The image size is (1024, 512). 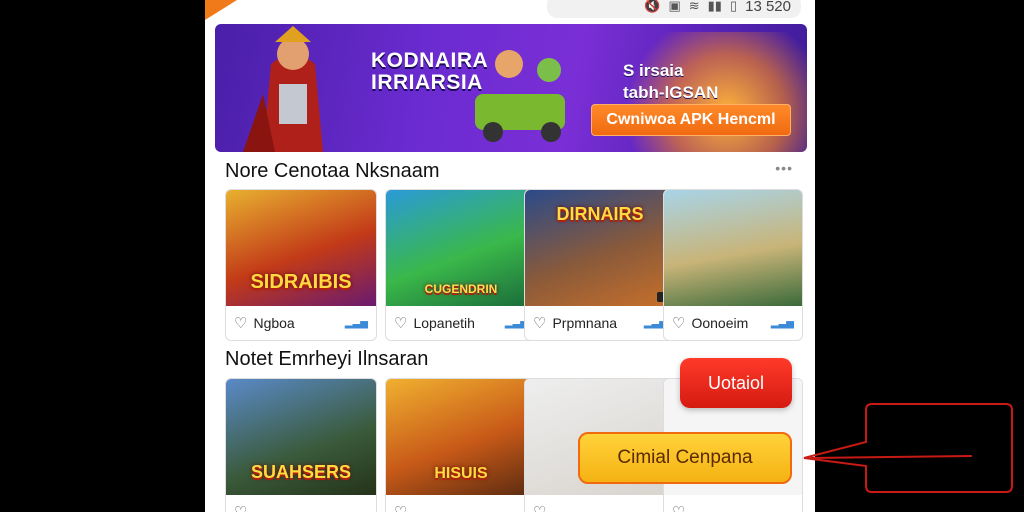 I want to click on status-bar: 🔇 ▣ ≋ ▮▮ ▯ 13 520, so click(x=674, y=9).